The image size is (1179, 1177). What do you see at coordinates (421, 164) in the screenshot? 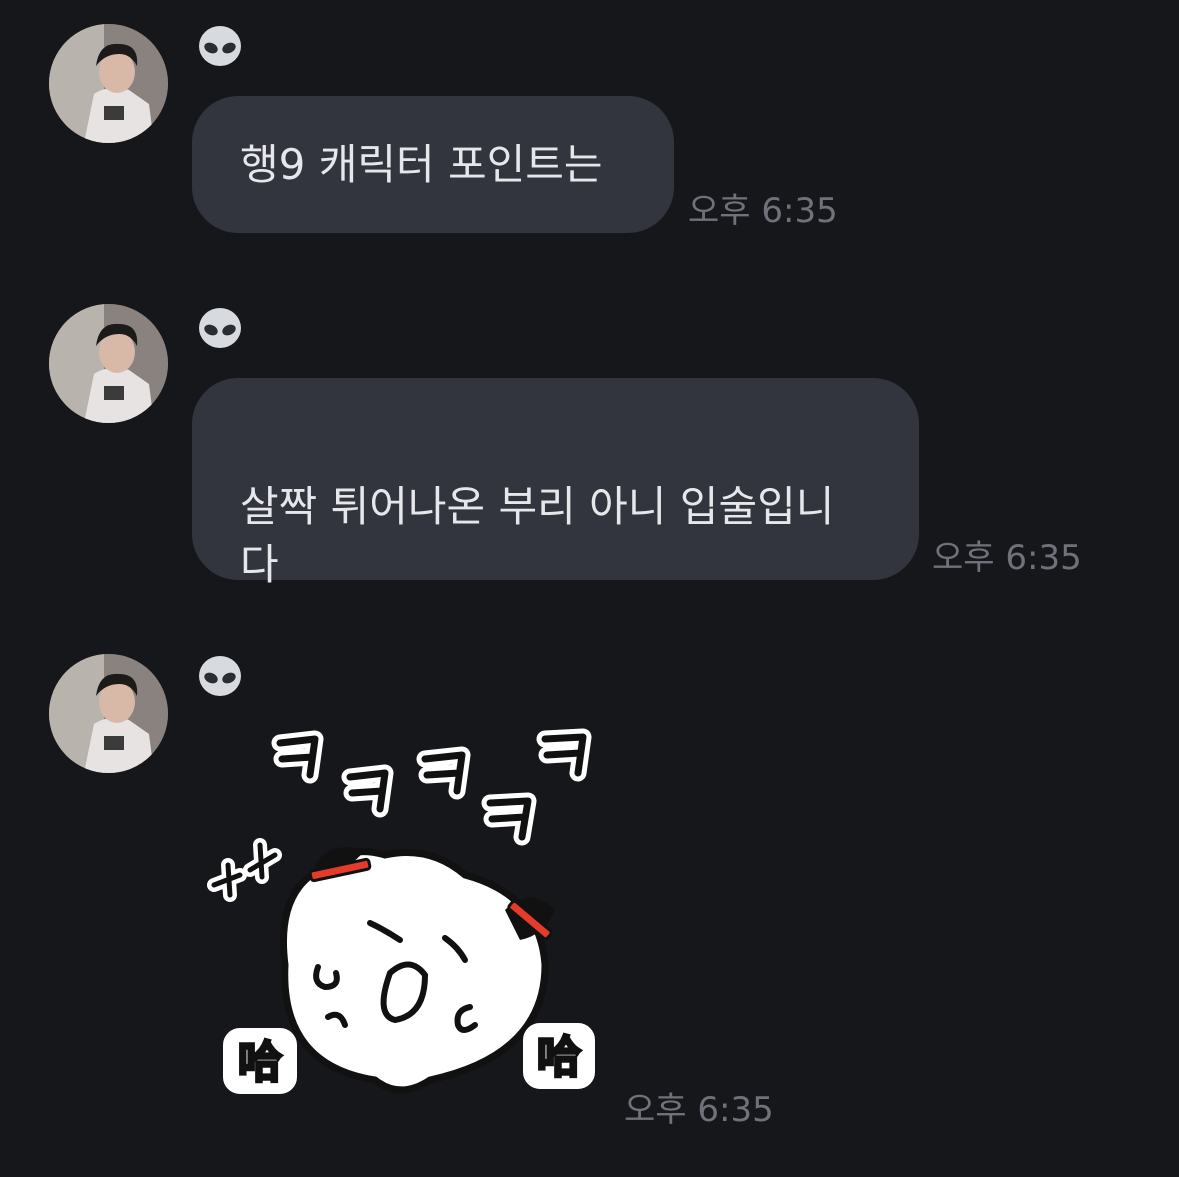
I see `message-text: 행9 캐릭터 포인트는` at bounding box center [421, 164].